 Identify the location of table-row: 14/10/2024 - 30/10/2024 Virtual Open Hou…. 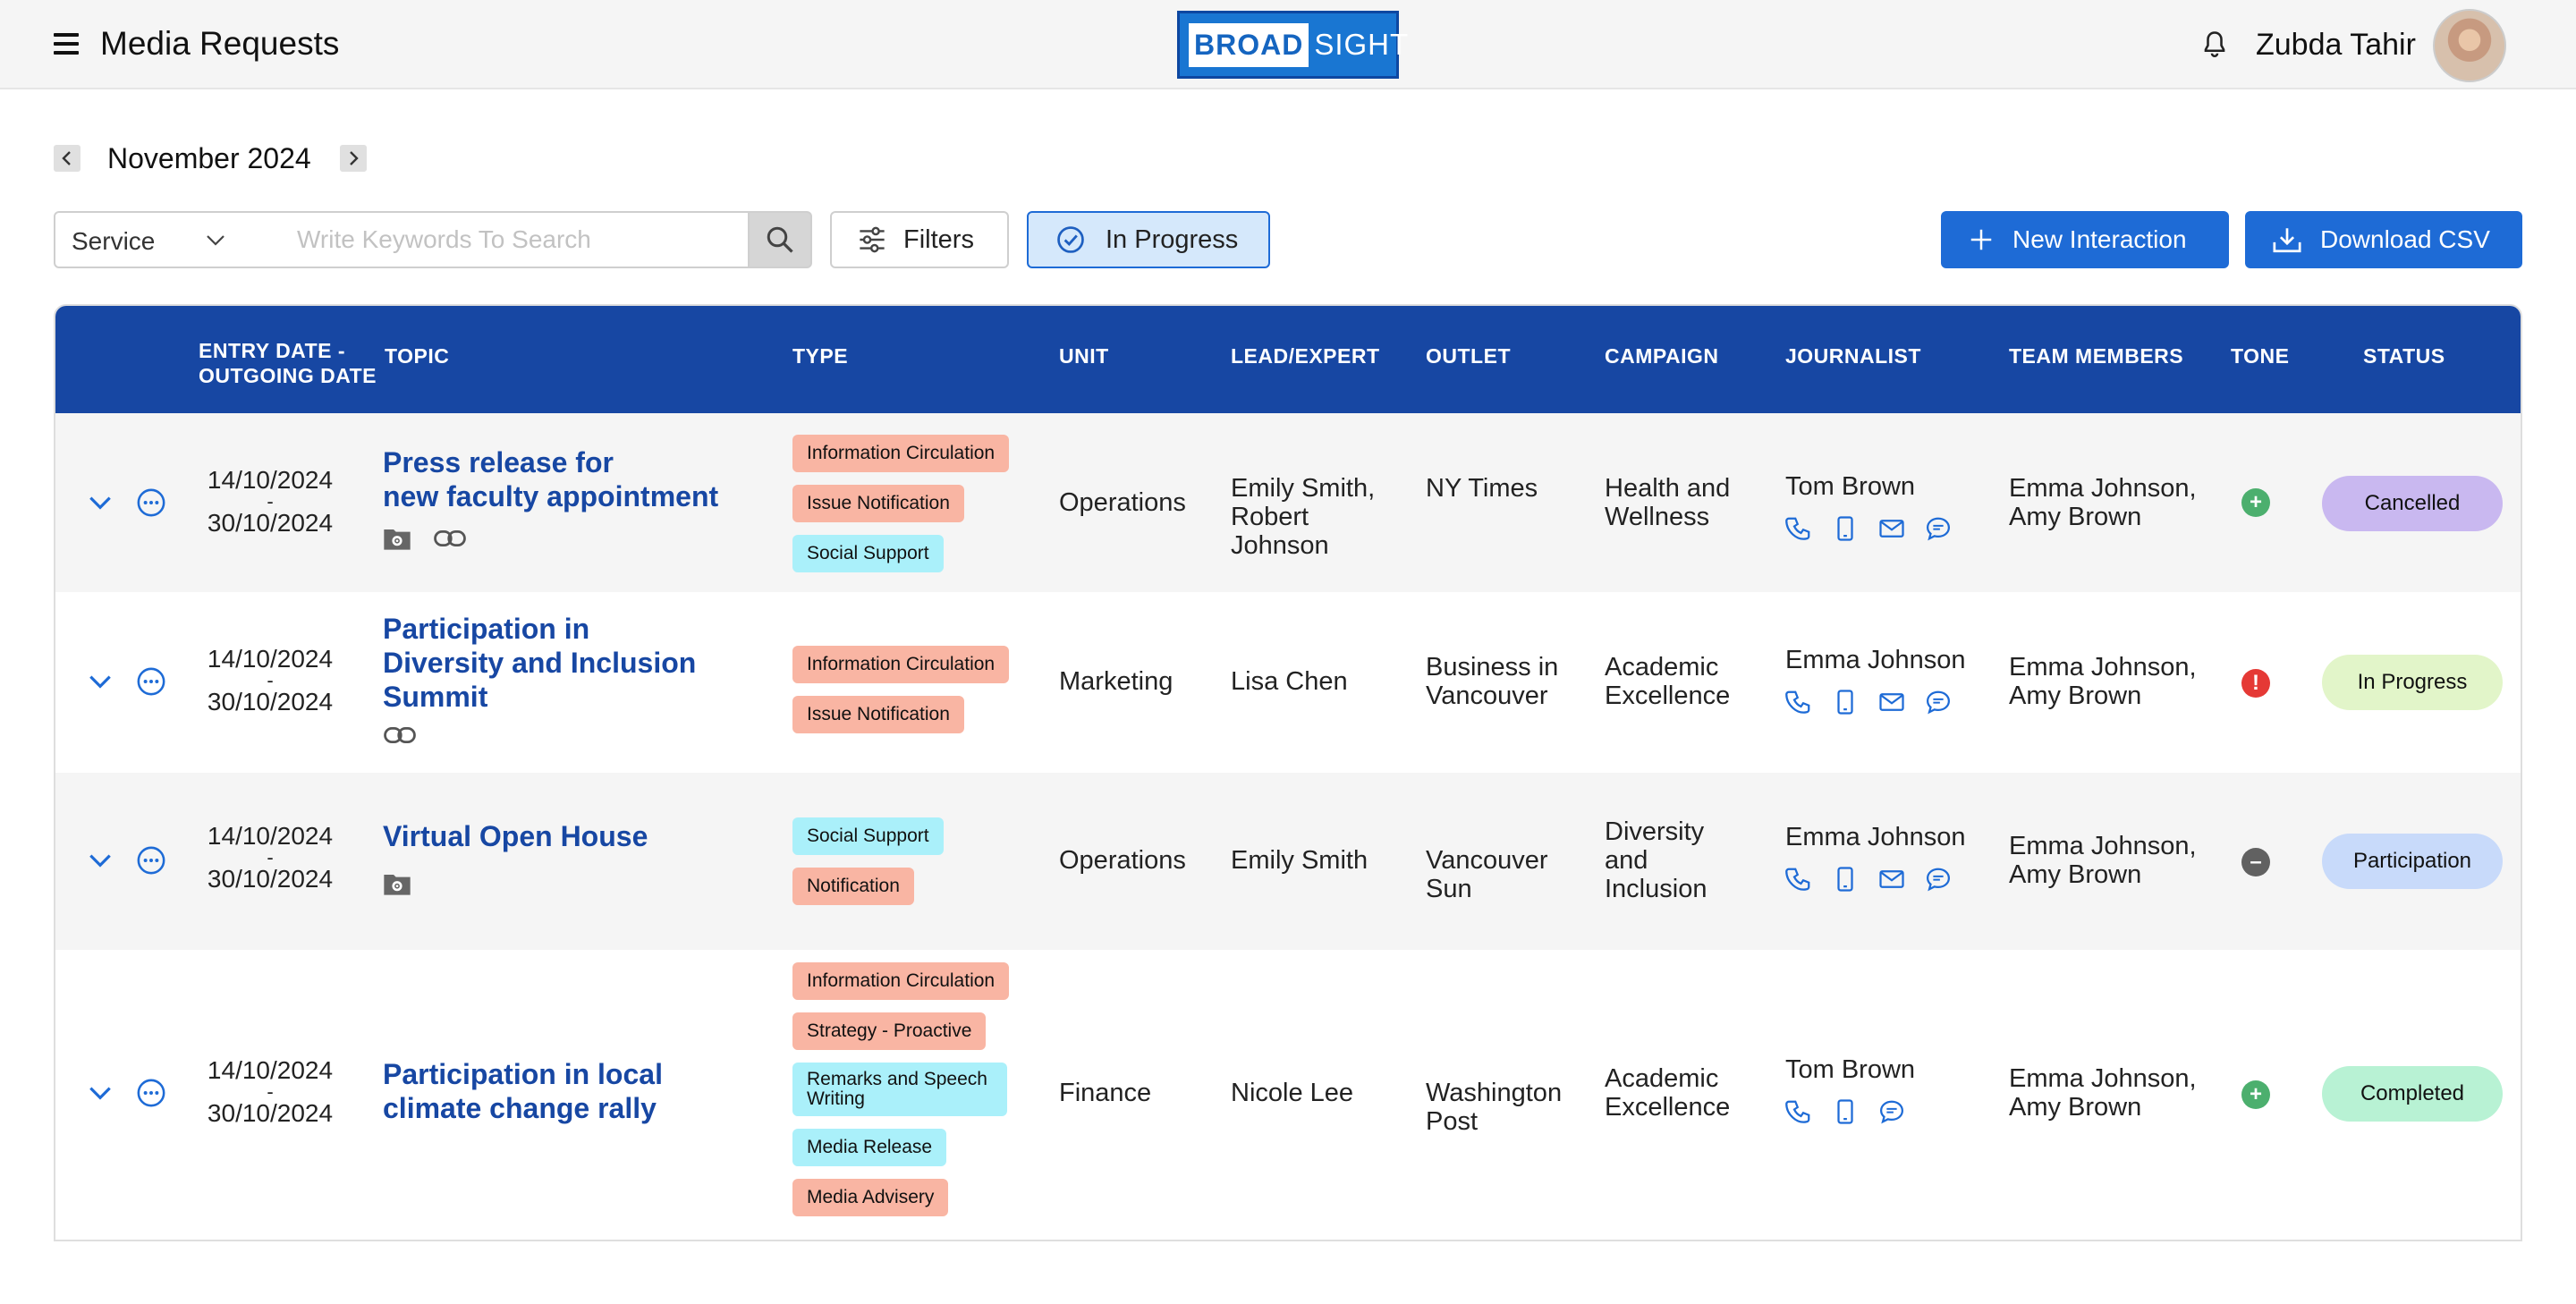
(1288, 862).